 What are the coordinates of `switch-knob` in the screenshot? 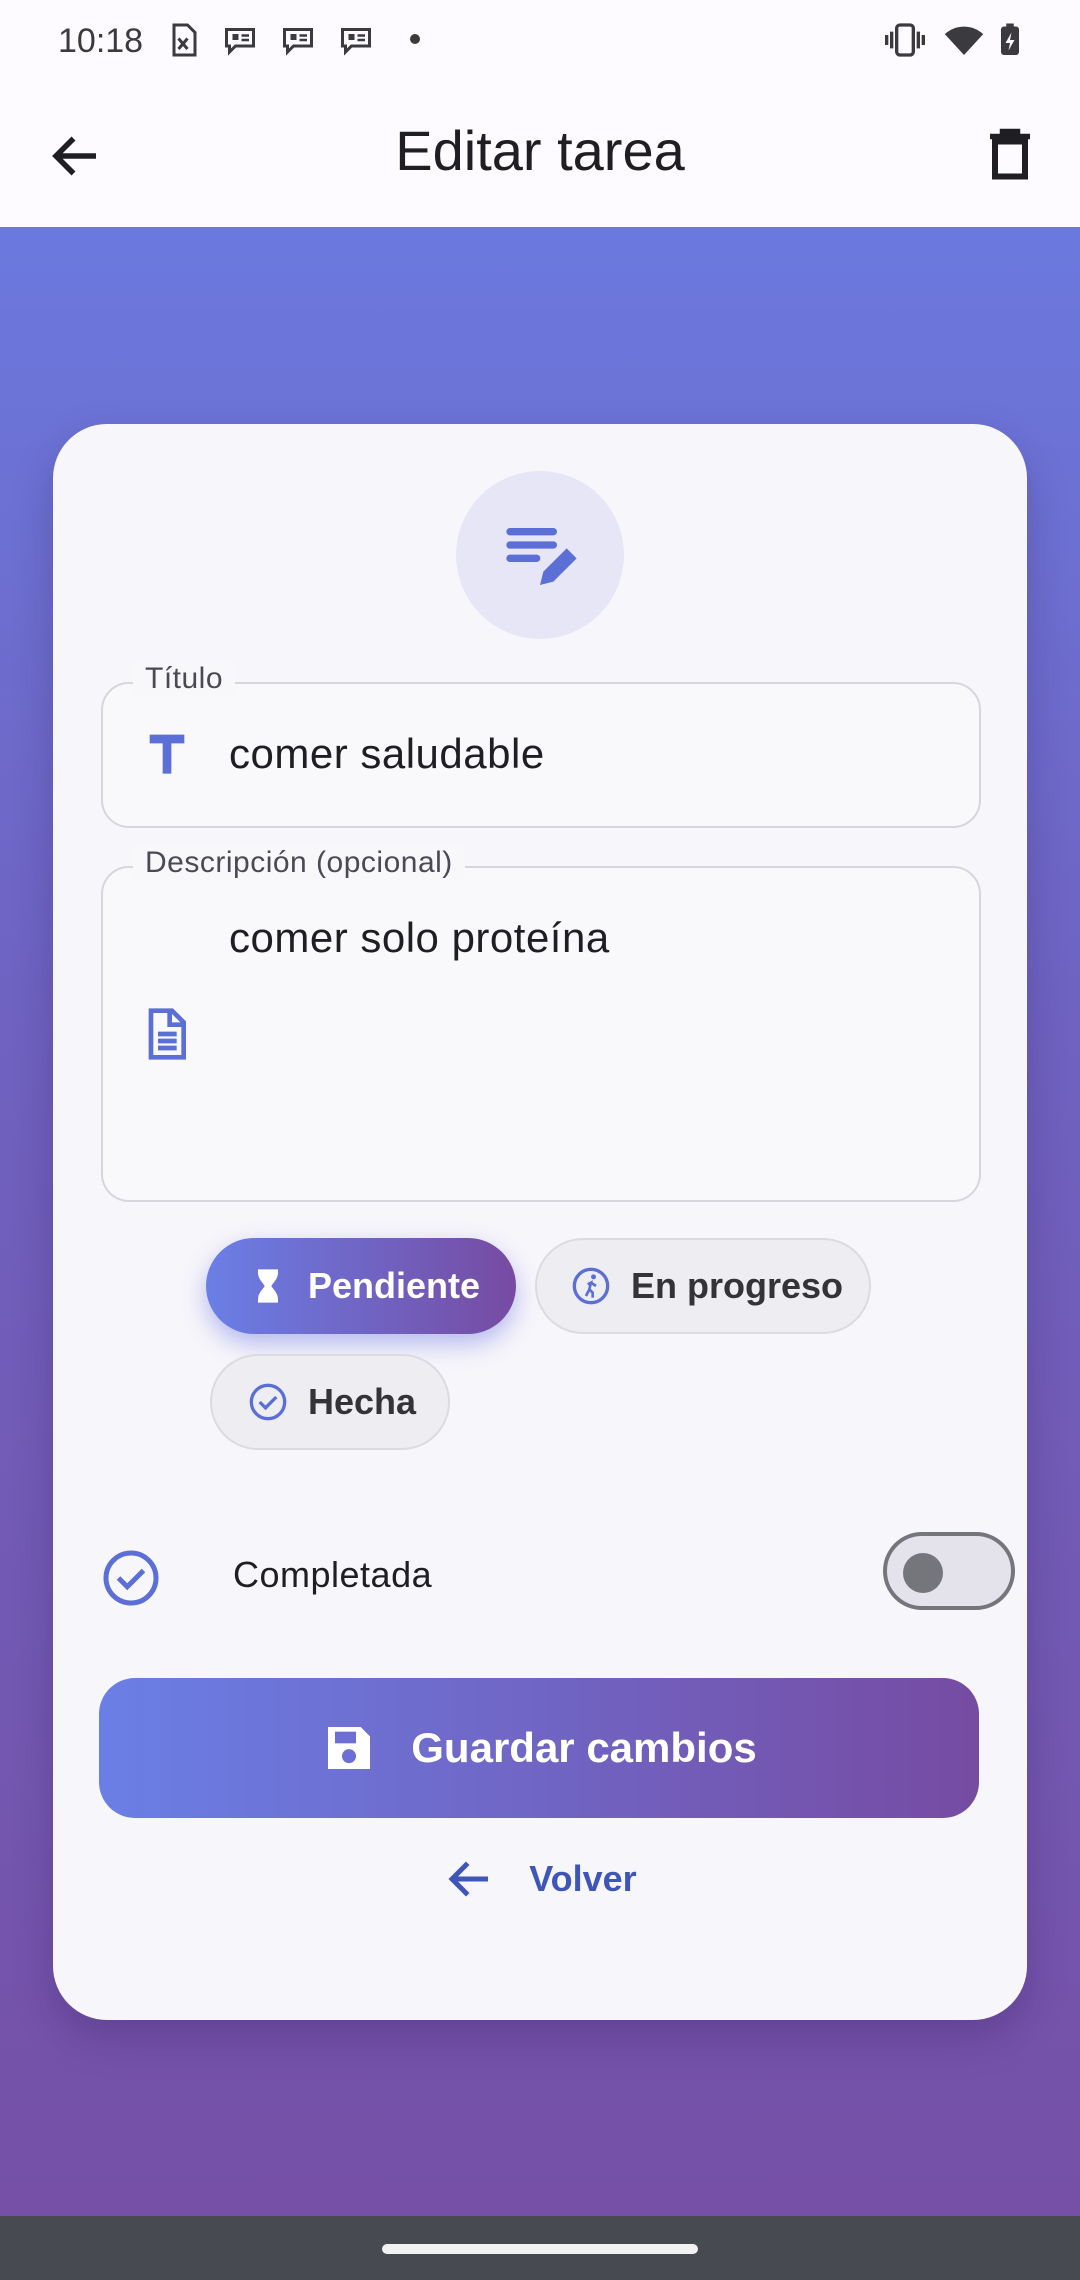 It's located at (923, 1573).